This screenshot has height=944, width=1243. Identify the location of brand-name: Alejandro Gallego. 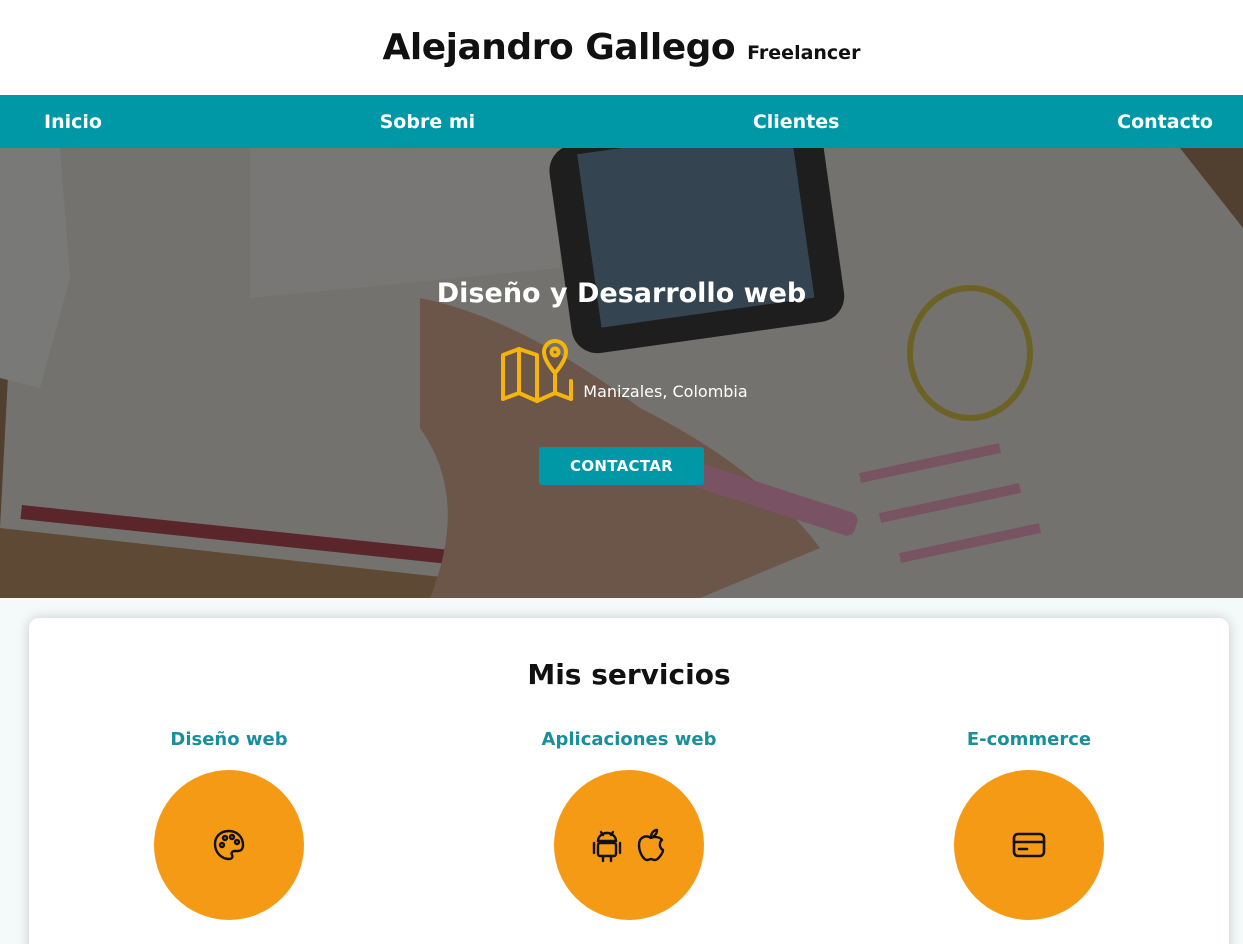
(559, 47).